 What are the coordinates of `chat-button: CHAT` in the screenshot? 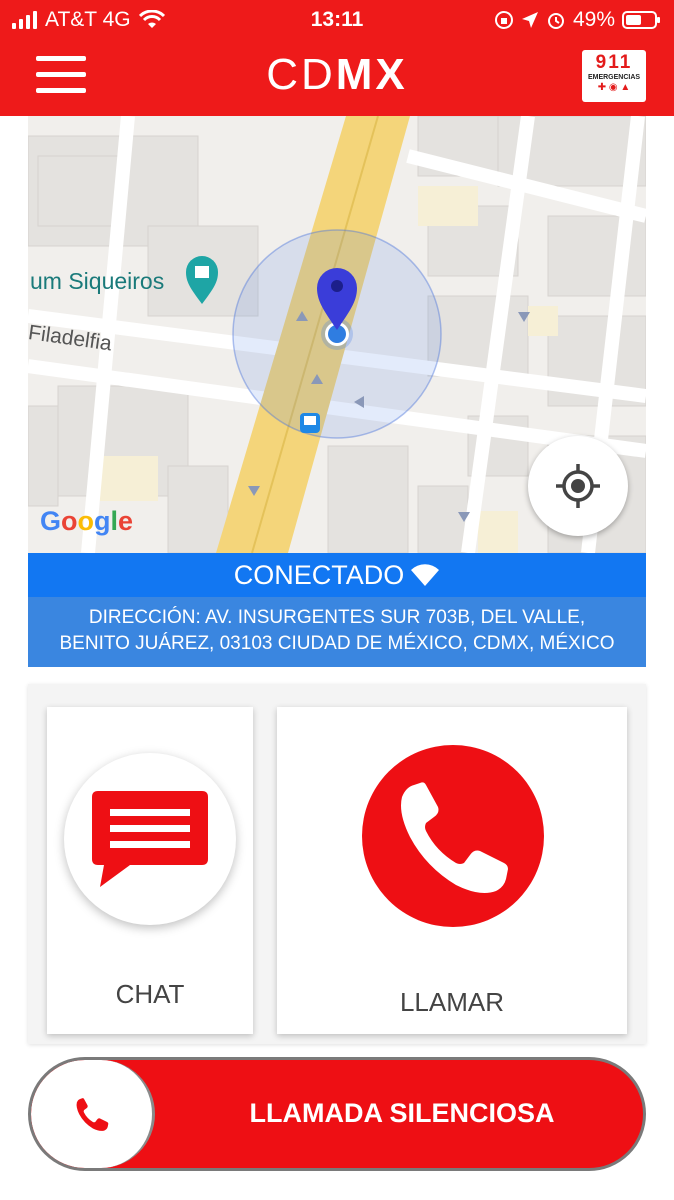 It's located at (150, 870).